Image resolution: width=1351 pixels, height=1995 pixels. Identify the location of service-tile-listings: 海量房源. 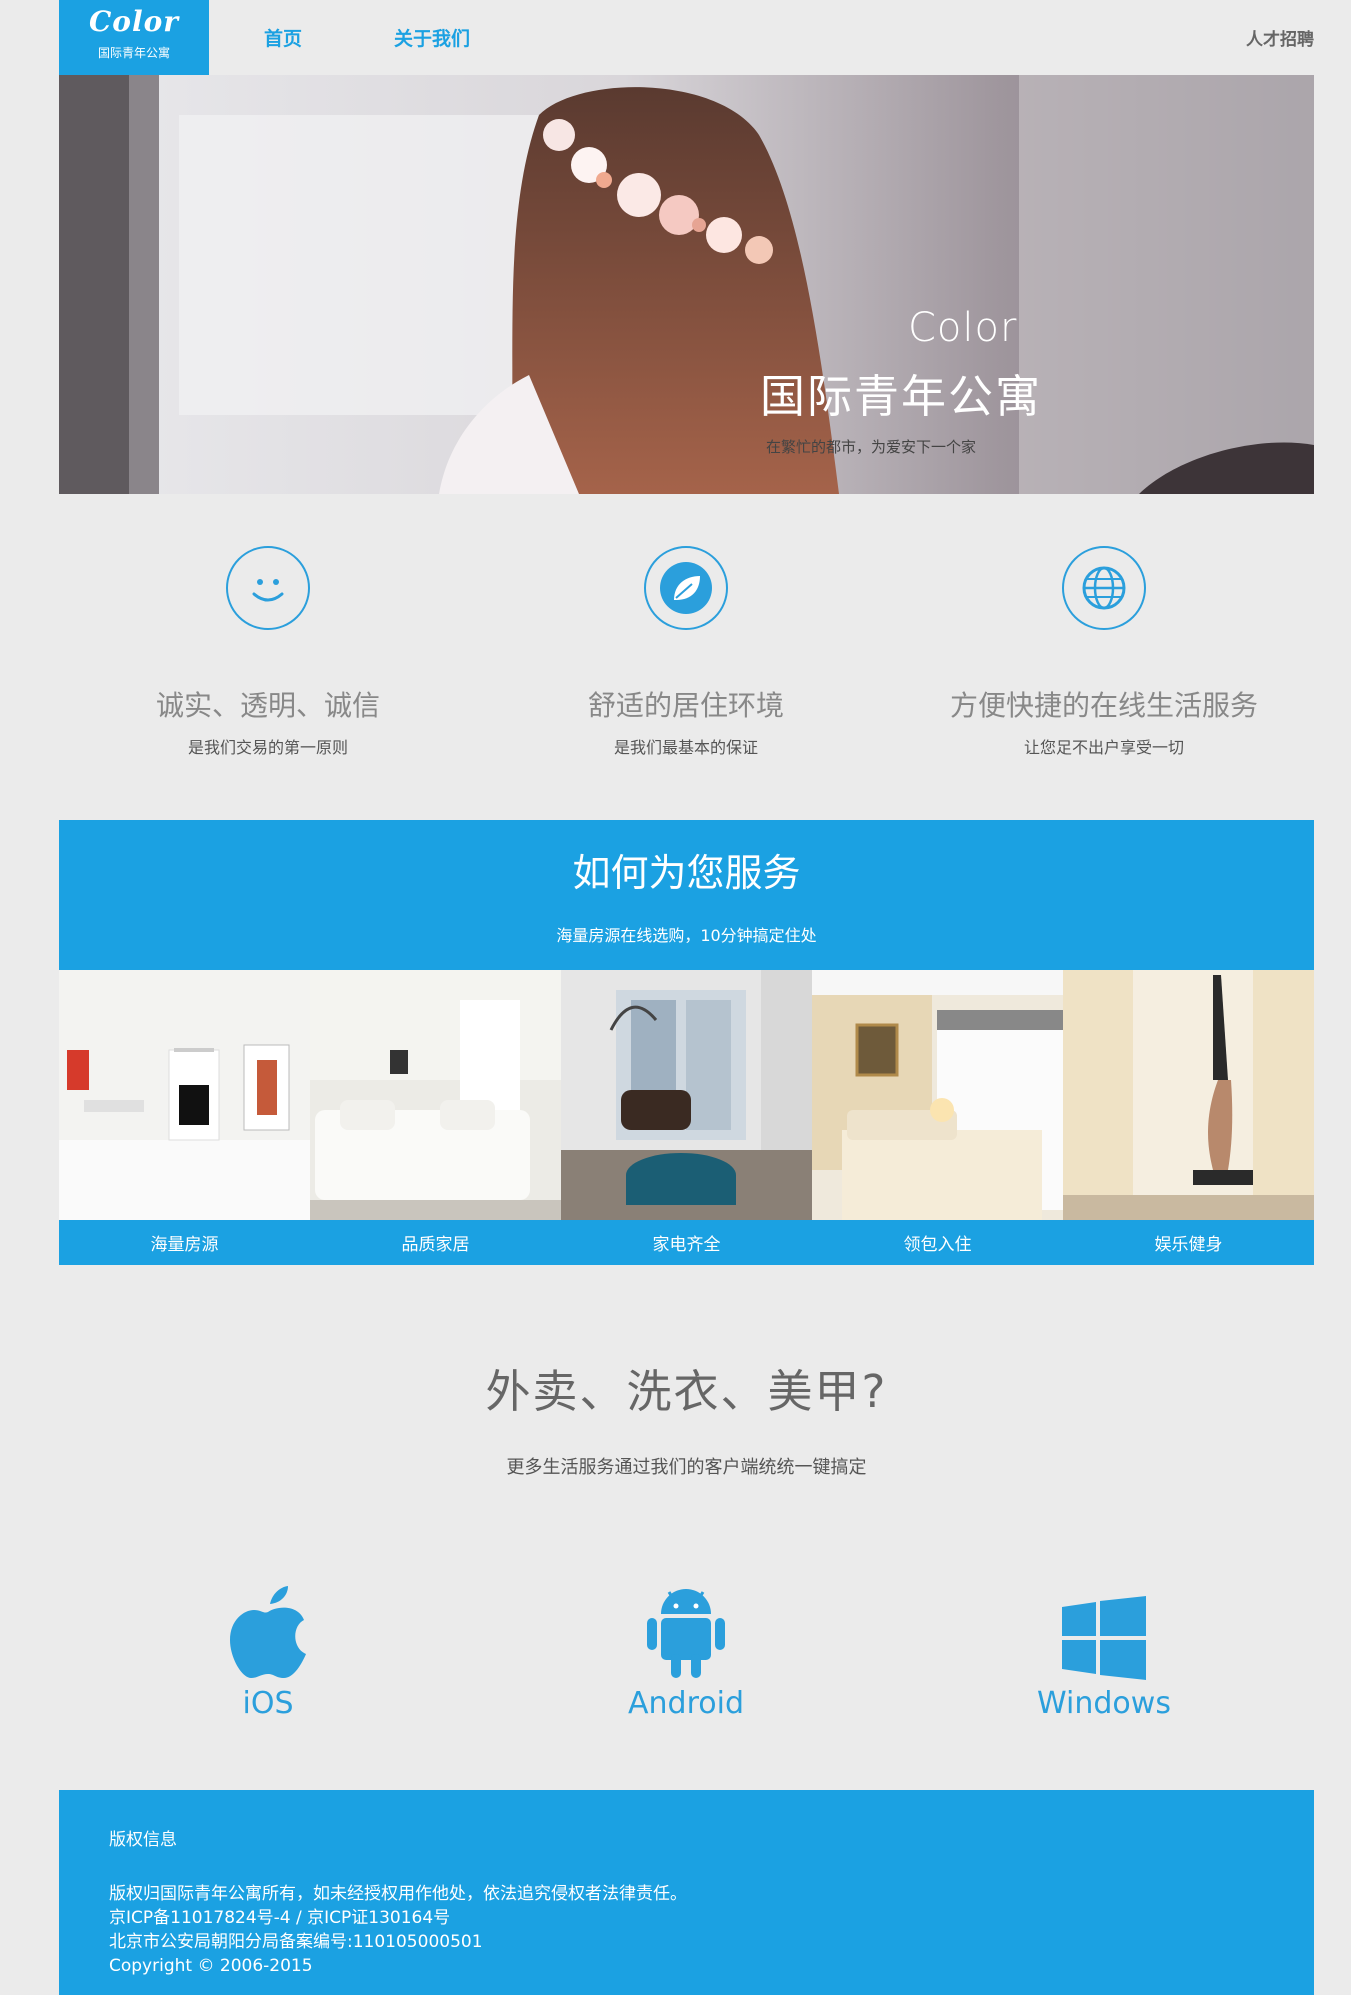
(184, 1117).